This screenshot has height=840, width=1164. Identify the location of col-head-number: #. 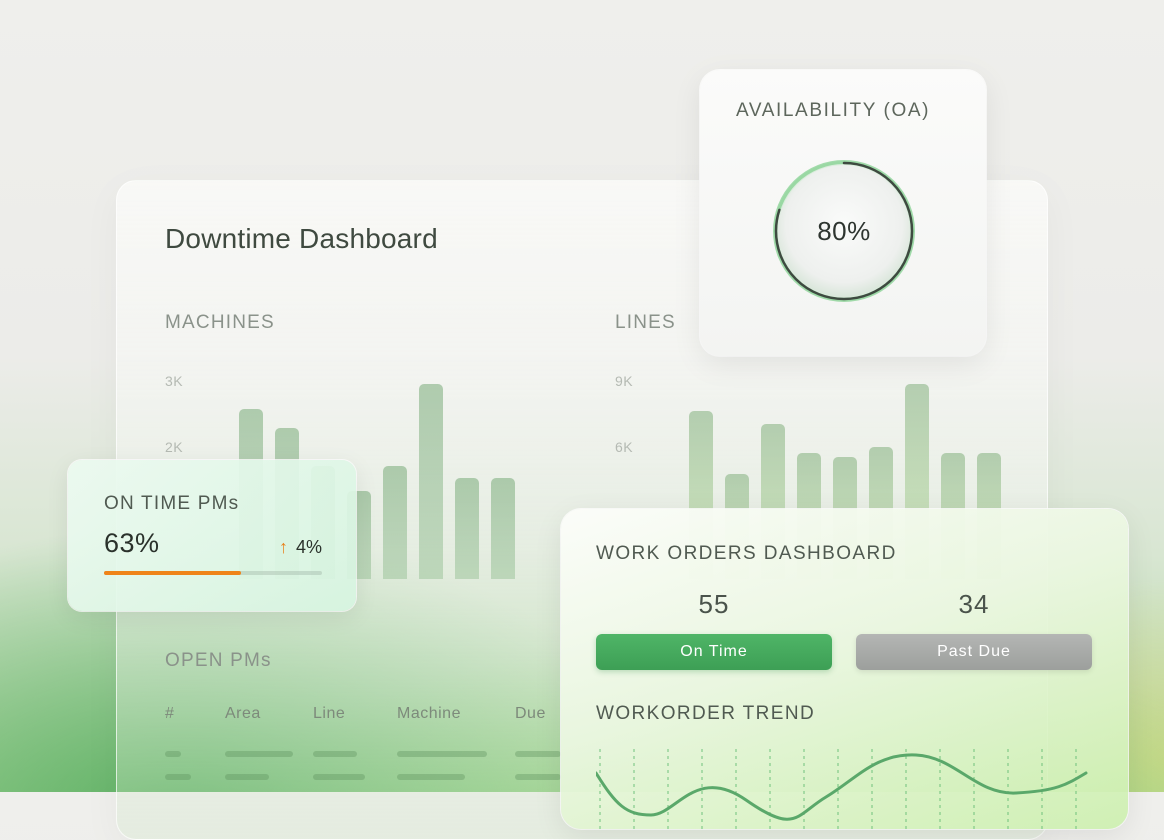
(169, 714).